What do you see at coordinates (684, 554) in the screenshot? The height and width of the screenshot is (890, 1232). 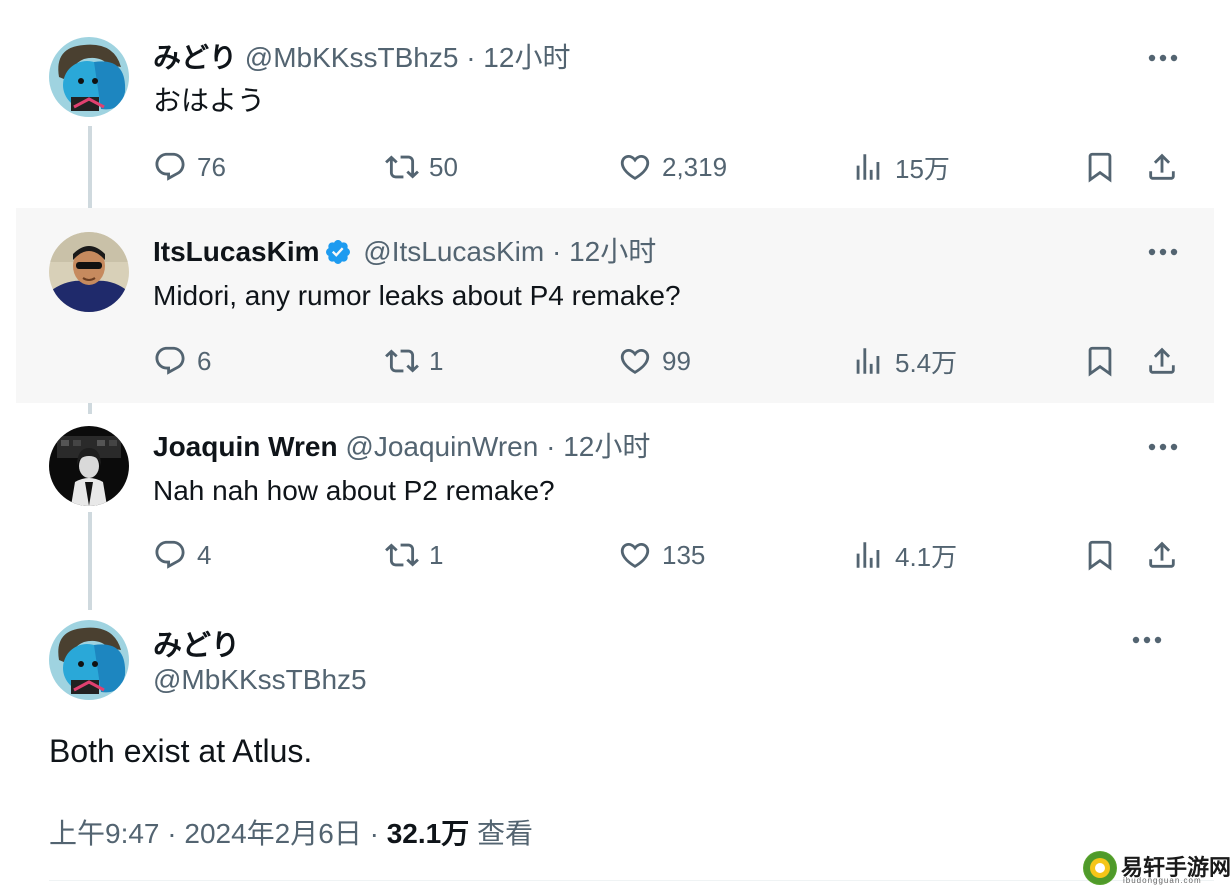 I see `like-count: 135` at bounding box center [684, 554].